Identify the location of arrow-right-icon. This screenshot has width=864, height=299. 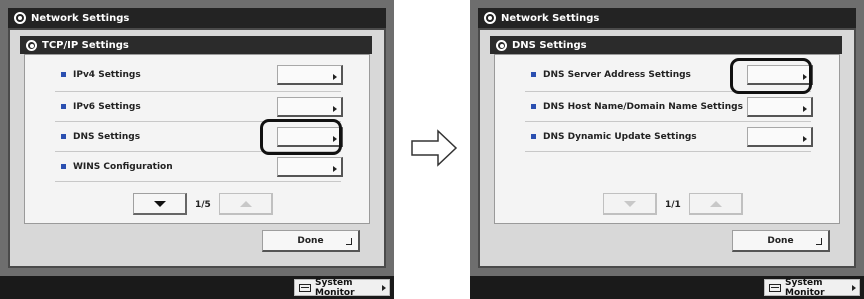
(434, 148).